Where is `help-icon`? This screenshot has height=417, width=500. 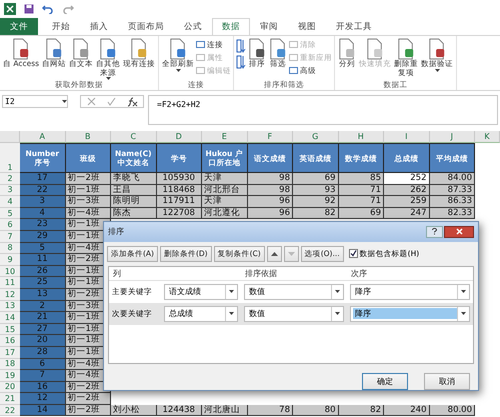 help-icon is located at coordinates (434, 232).